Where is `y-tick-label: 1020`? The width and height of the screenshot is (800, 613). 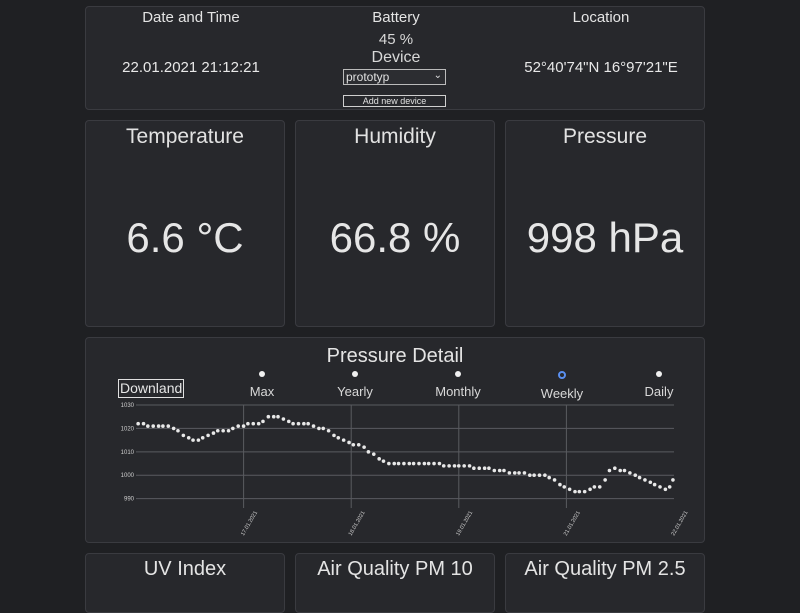 y-tick-label: 1020 is located at coordinates (128, 429).